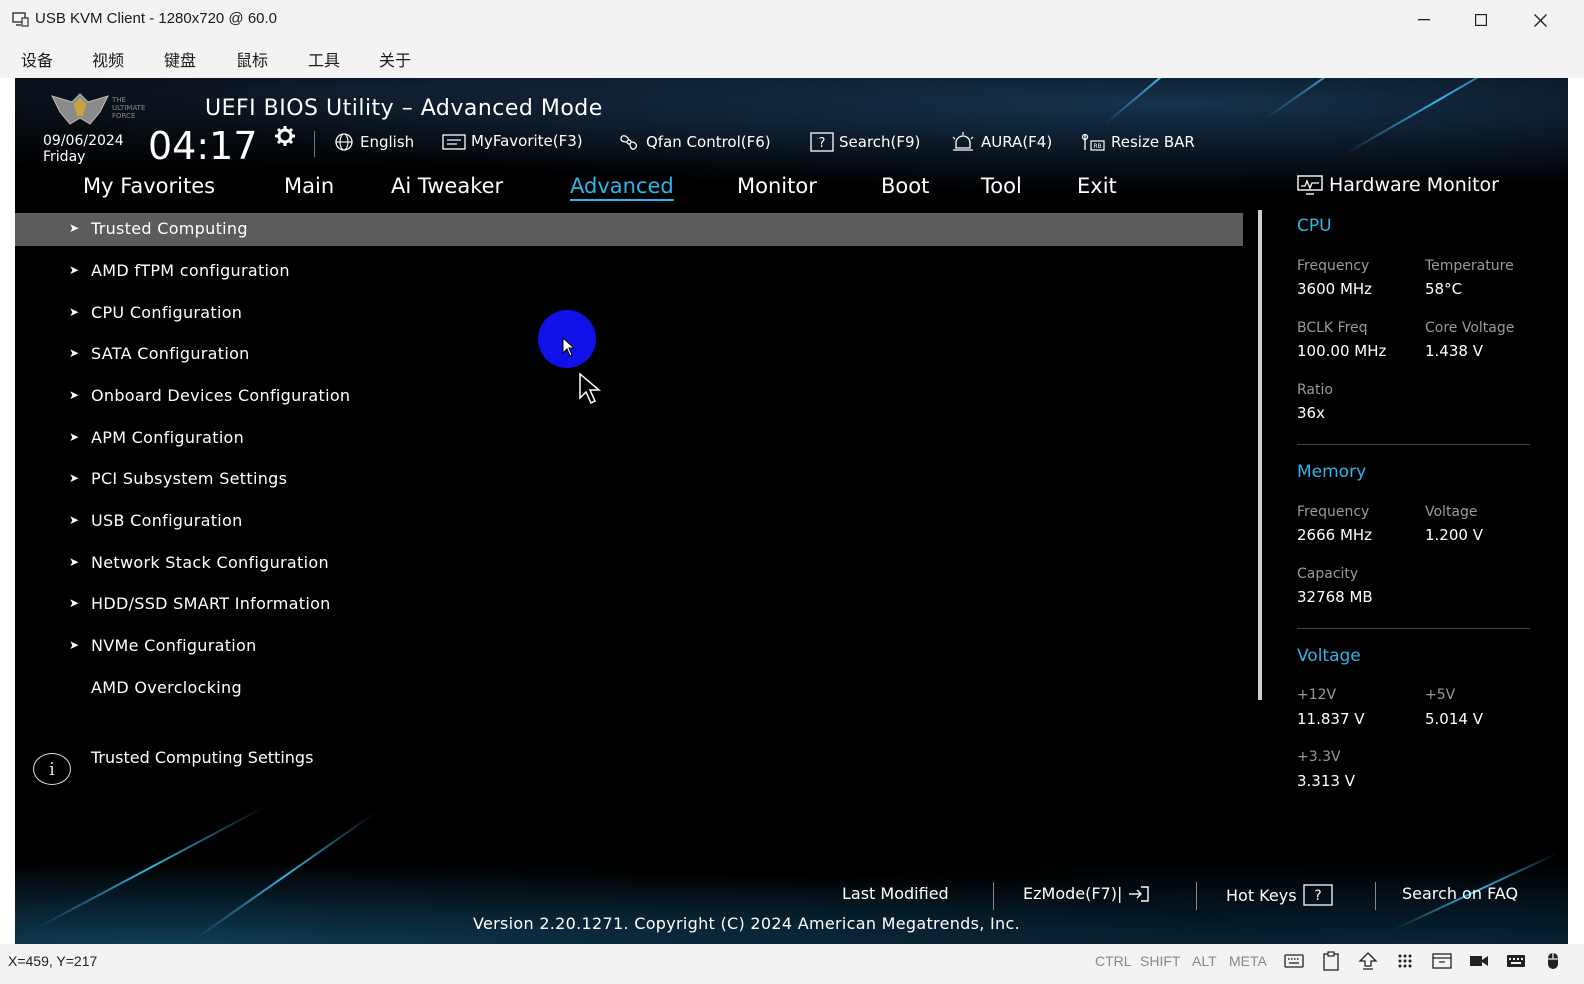 The image size is (1584, 984). What do you see at coordinates (629, 688) in the screenshot?
I see `menu-item-amd-overclocking: AMD Overclocking` at bounding box center [629, 688].